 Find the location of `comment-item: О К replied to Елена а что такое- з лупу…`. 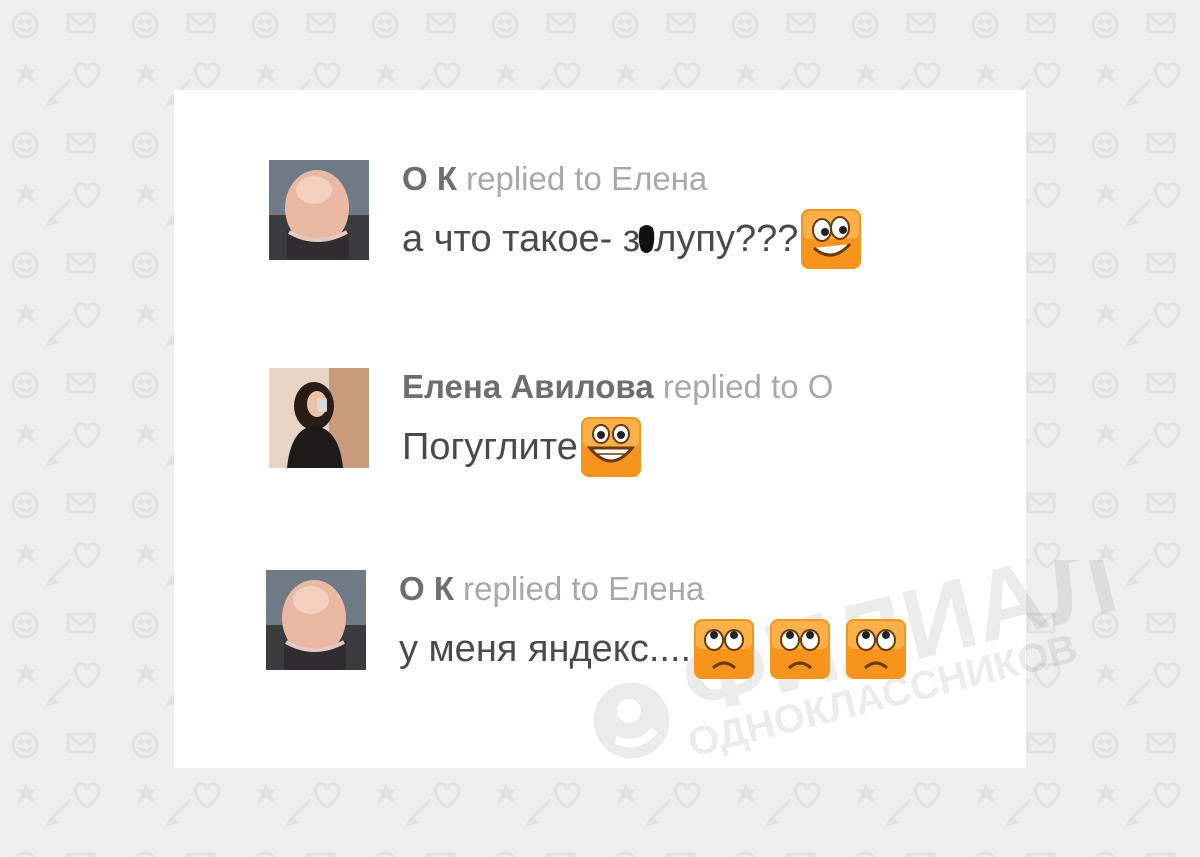

comment-item: О К replied to Елена а что такое- з лупу… is located at coordinates (600, 215).